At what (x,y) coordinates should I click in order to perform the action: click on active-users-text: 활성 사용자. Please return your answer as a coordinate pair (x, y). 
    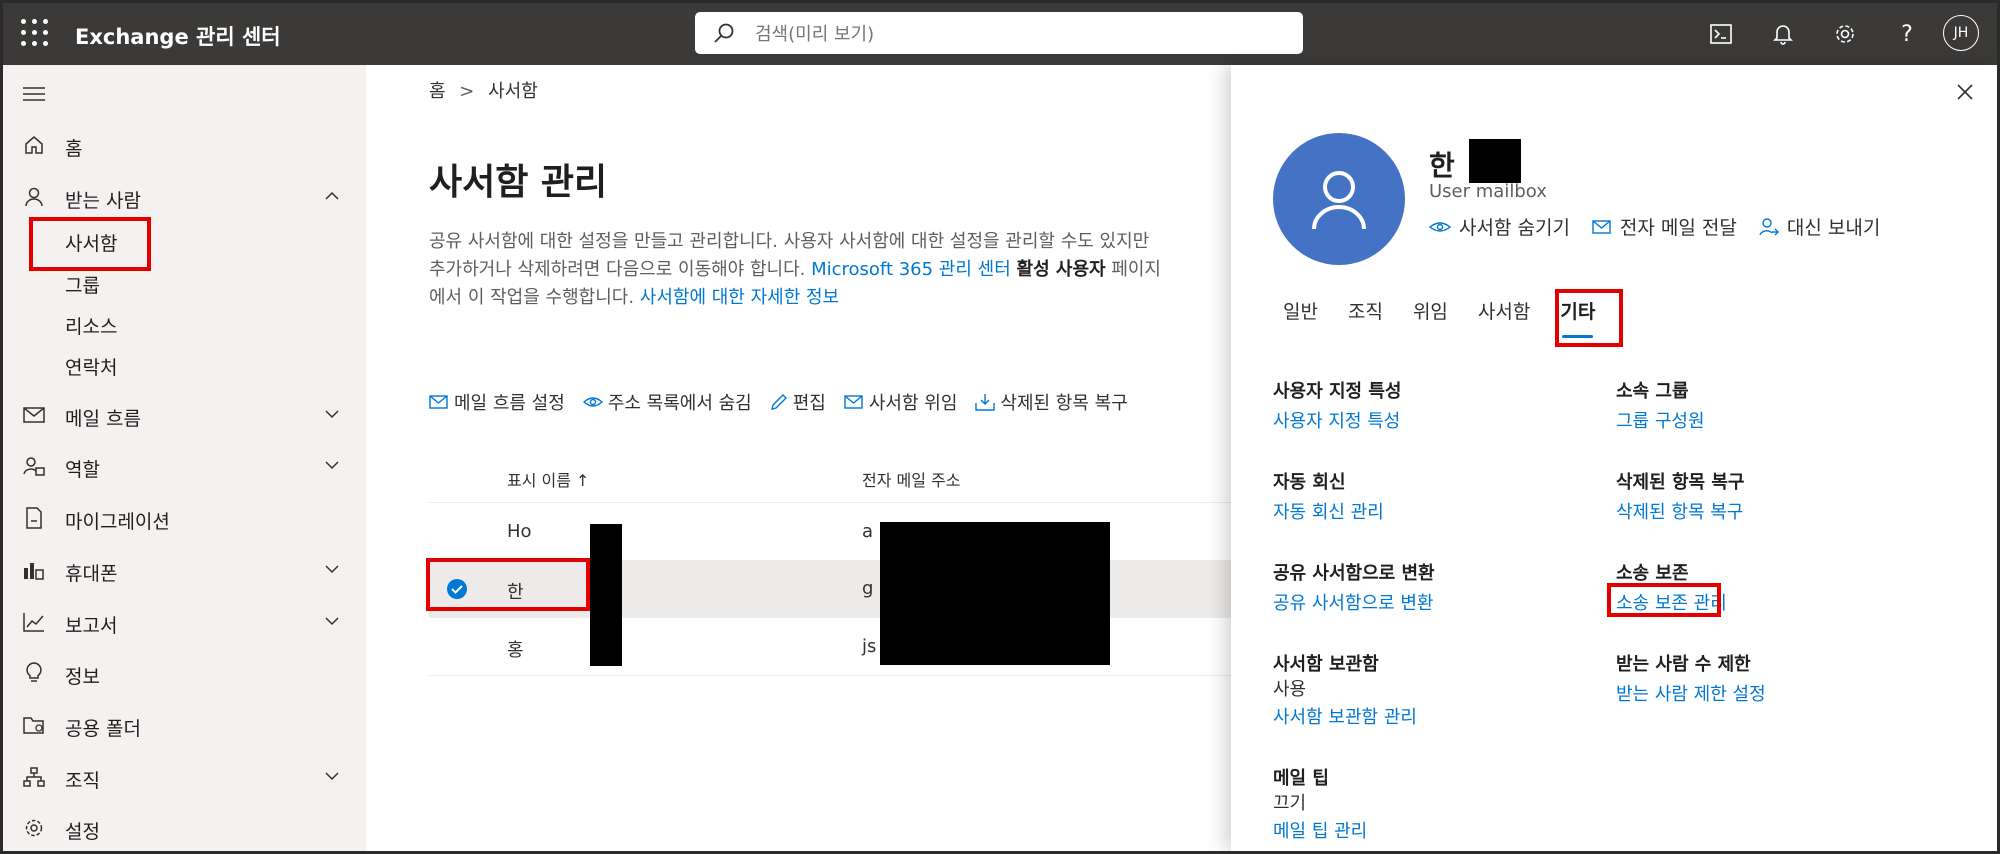
    Looking at the image, I should click on (1061, 269).